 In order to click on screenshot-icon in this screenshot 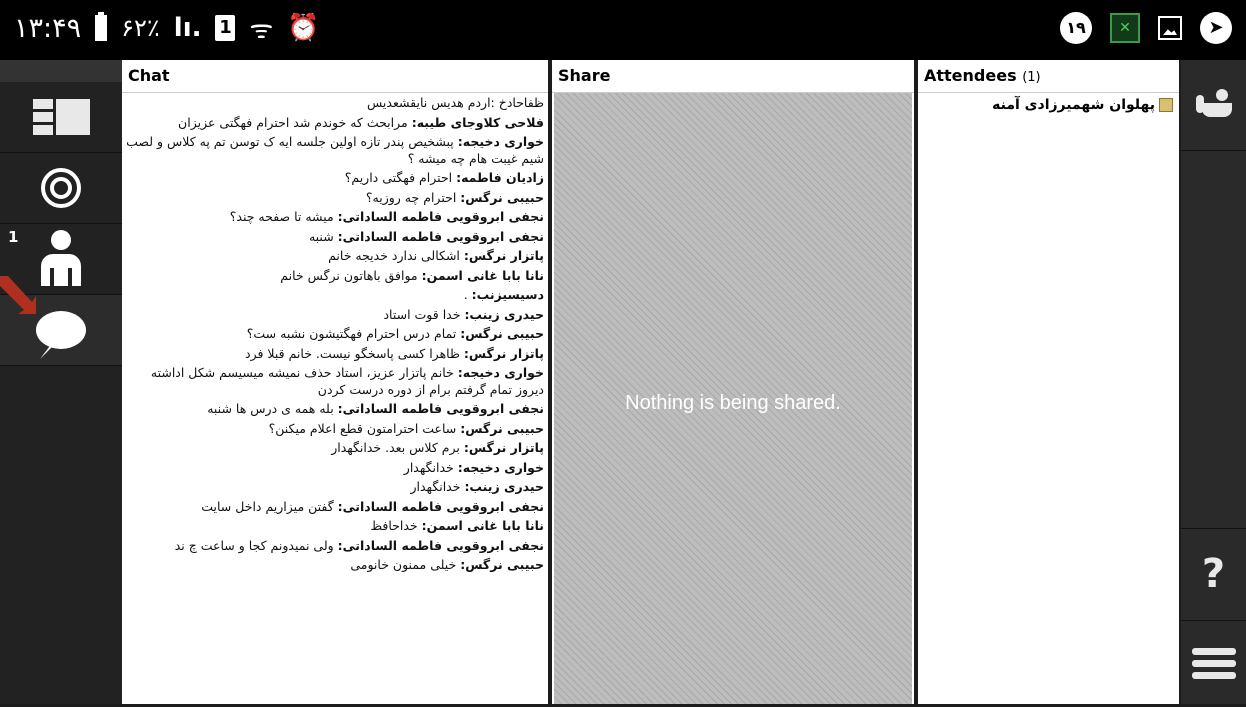, I will do `click(1170, 28)`.